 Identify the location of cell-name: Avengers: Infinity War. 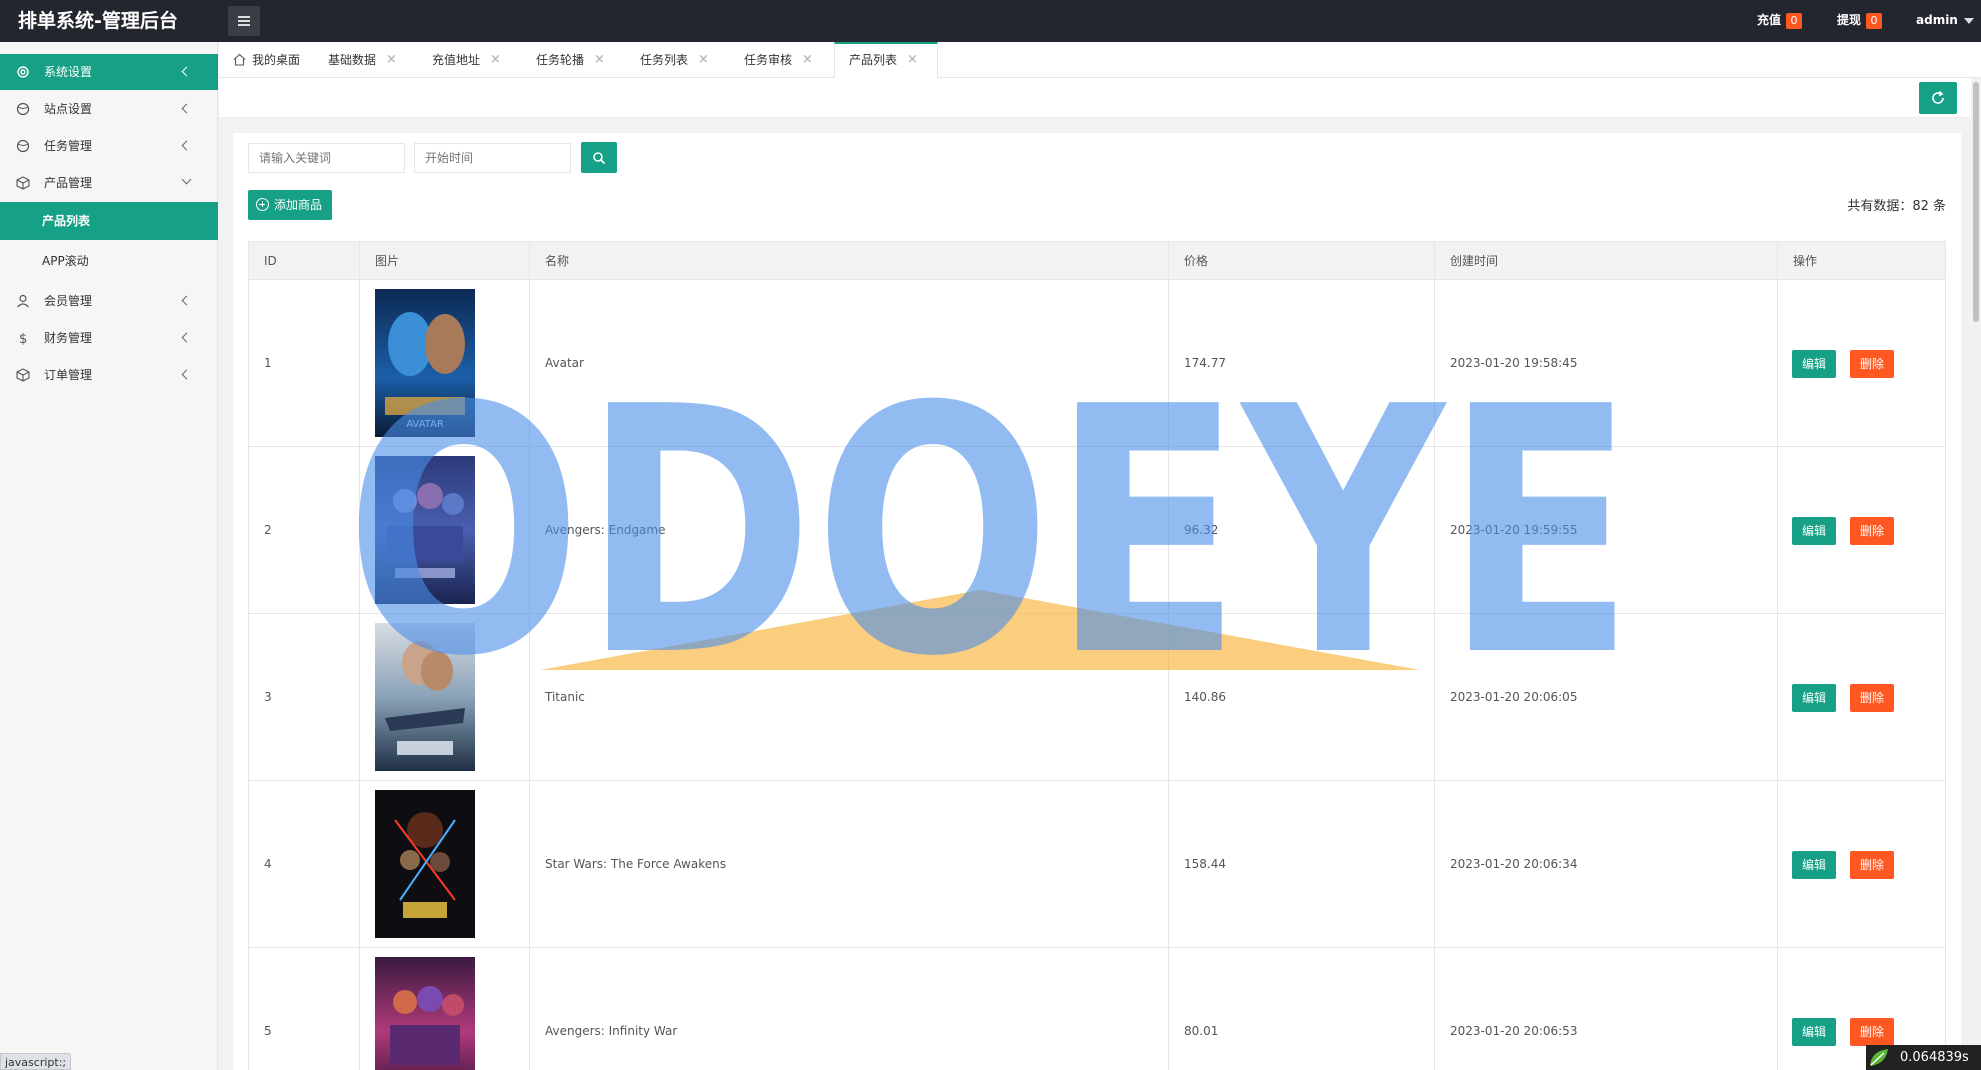
(849, 1009).